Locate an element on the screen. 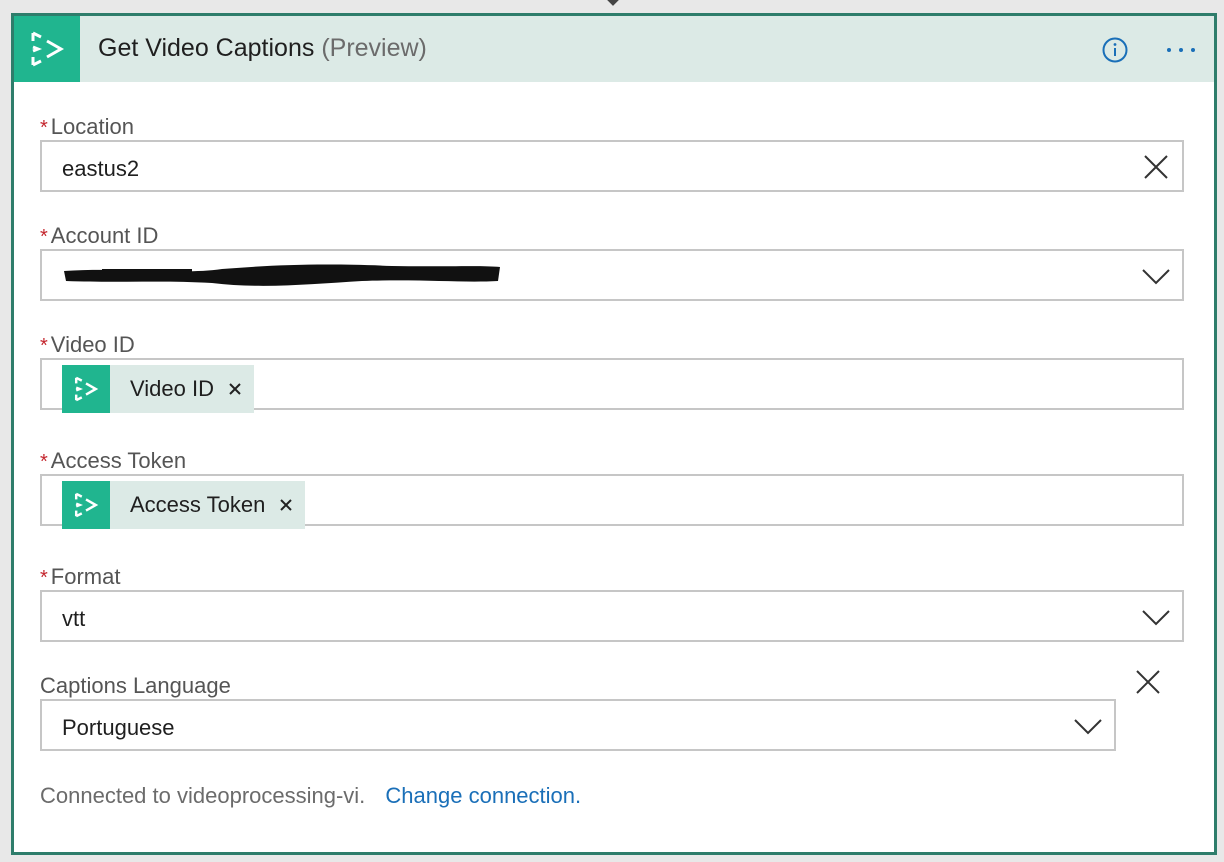 Image resolution: width=1224 pixels, height=862 pixels. captions-language-value: Portuguese is located at coordinates (118, 727).